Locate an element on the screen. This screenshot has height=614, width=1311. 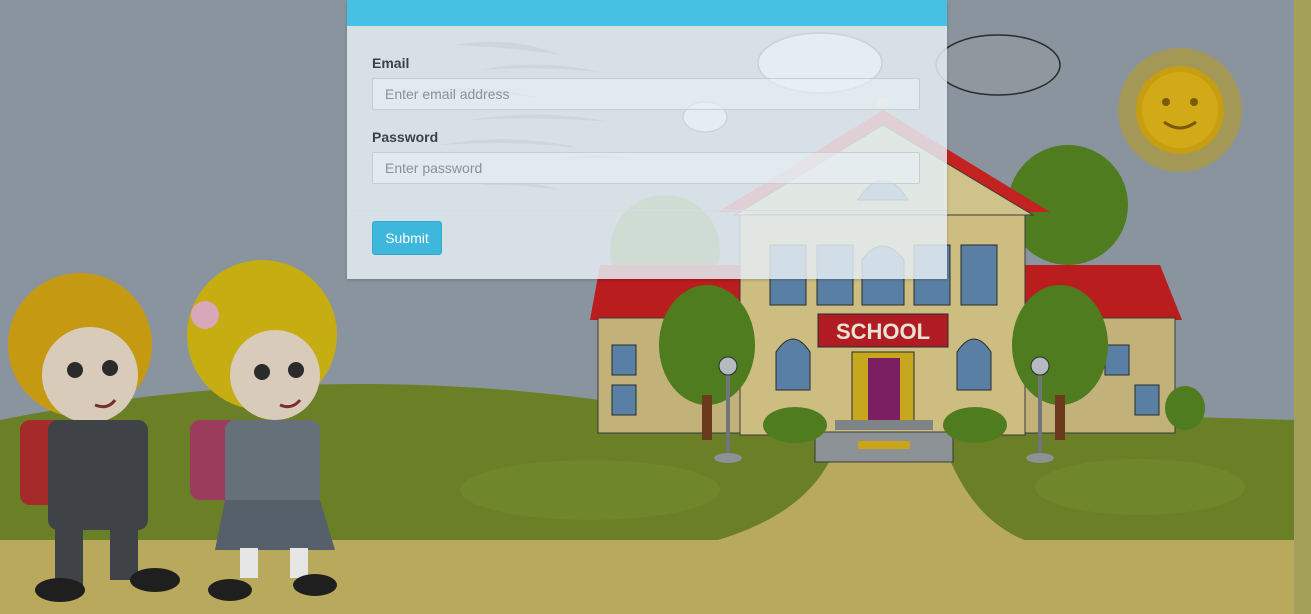
form-header is located at coordinates (647, 13).